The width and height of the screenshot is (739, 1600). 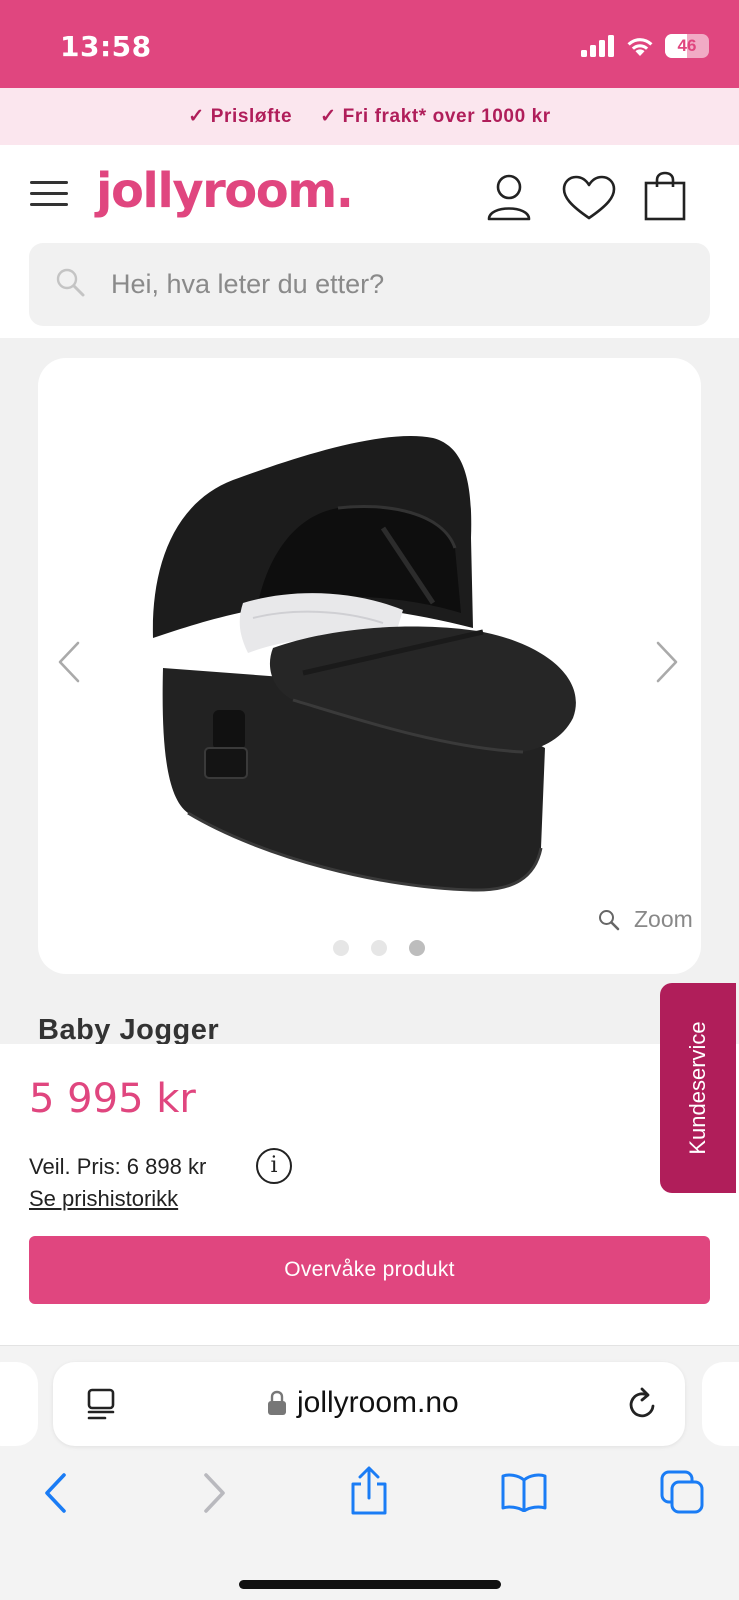 I want to click on promo-bar: ✓ Prisløfte ✓ Fri frakt* over 1000 kr, so click(x=369, y=116).